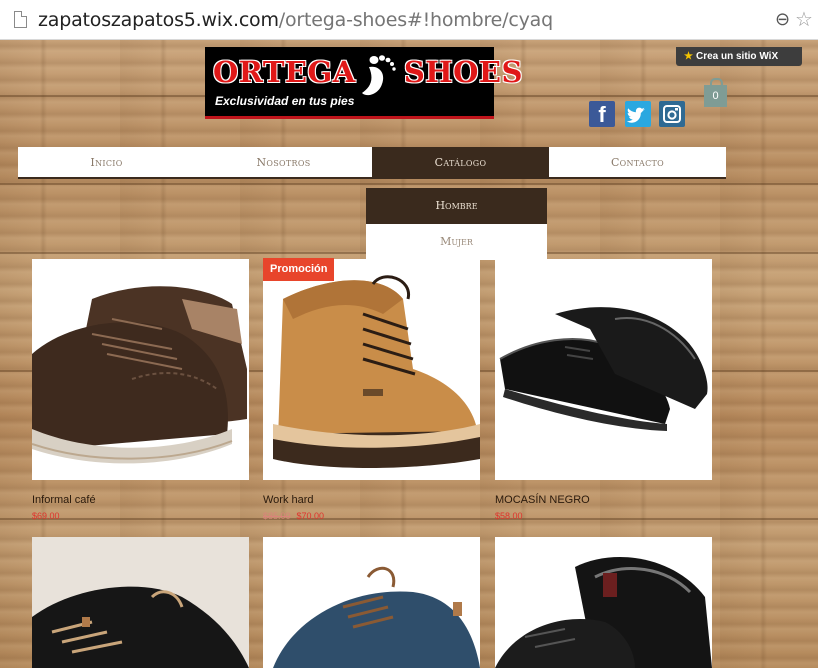 The width and height of the screenshot is (818, 668). Describe the element at coordinates (509, 516) in the screenshot. I see `product-price: $58.00` at that location.